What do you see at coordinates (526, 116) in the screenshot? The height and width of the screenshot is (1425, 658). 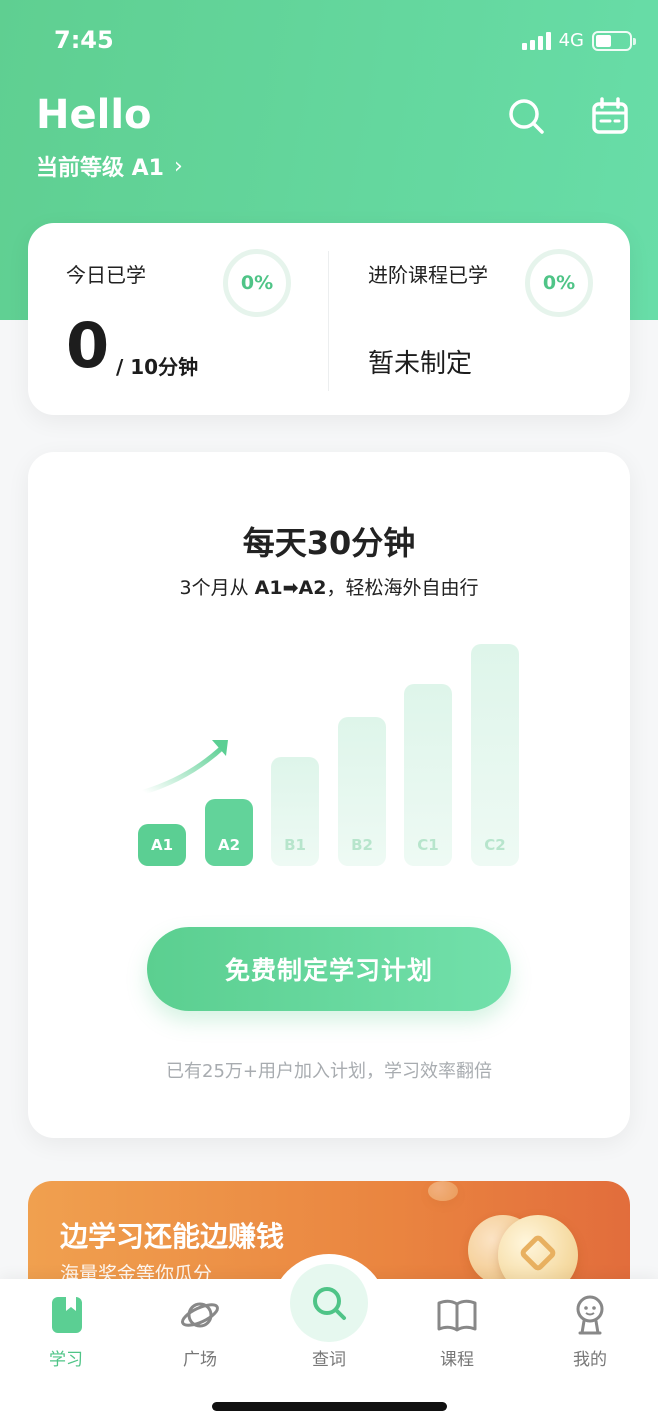 I see `search-icon` at bounding box center [526, 116].